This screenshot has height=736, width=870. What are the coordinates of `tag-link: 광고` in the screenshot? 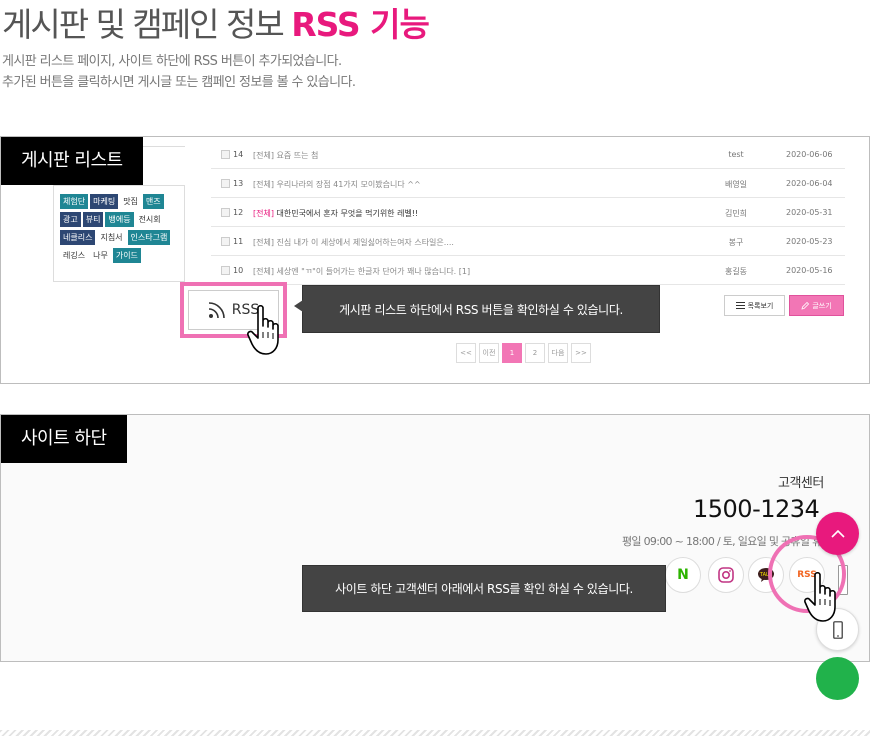 It's located at (70, 219).